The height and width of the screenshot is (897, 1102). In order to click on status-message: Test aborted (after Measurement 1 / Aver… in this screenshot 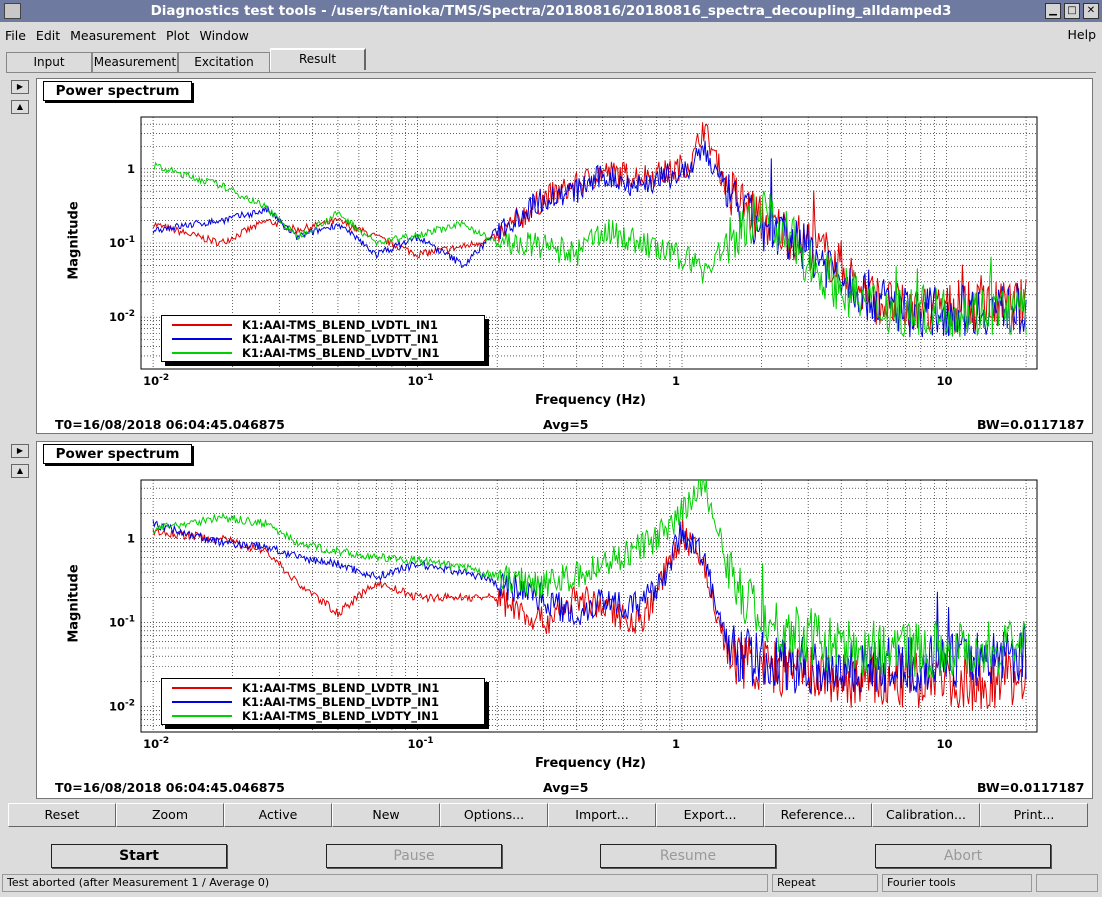, I will do `click(385, 883)`.